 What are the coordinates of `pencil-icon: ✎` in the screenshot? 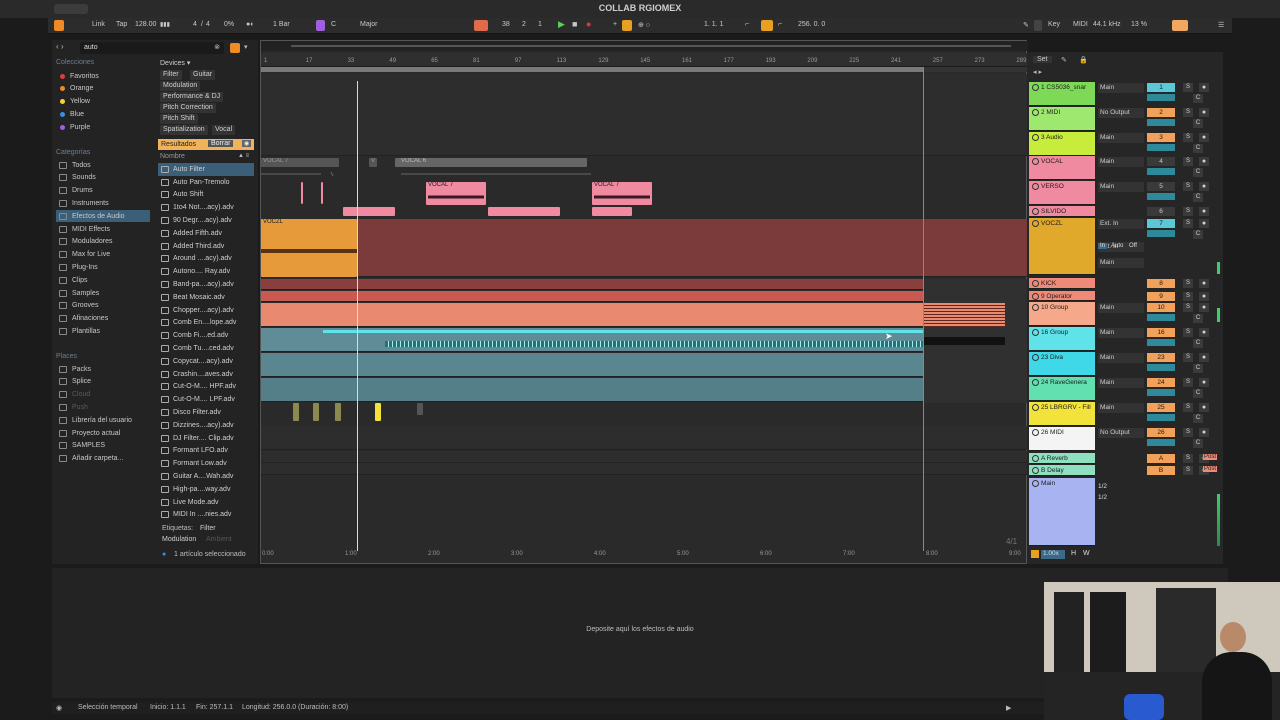 It's located at (1064, 60).